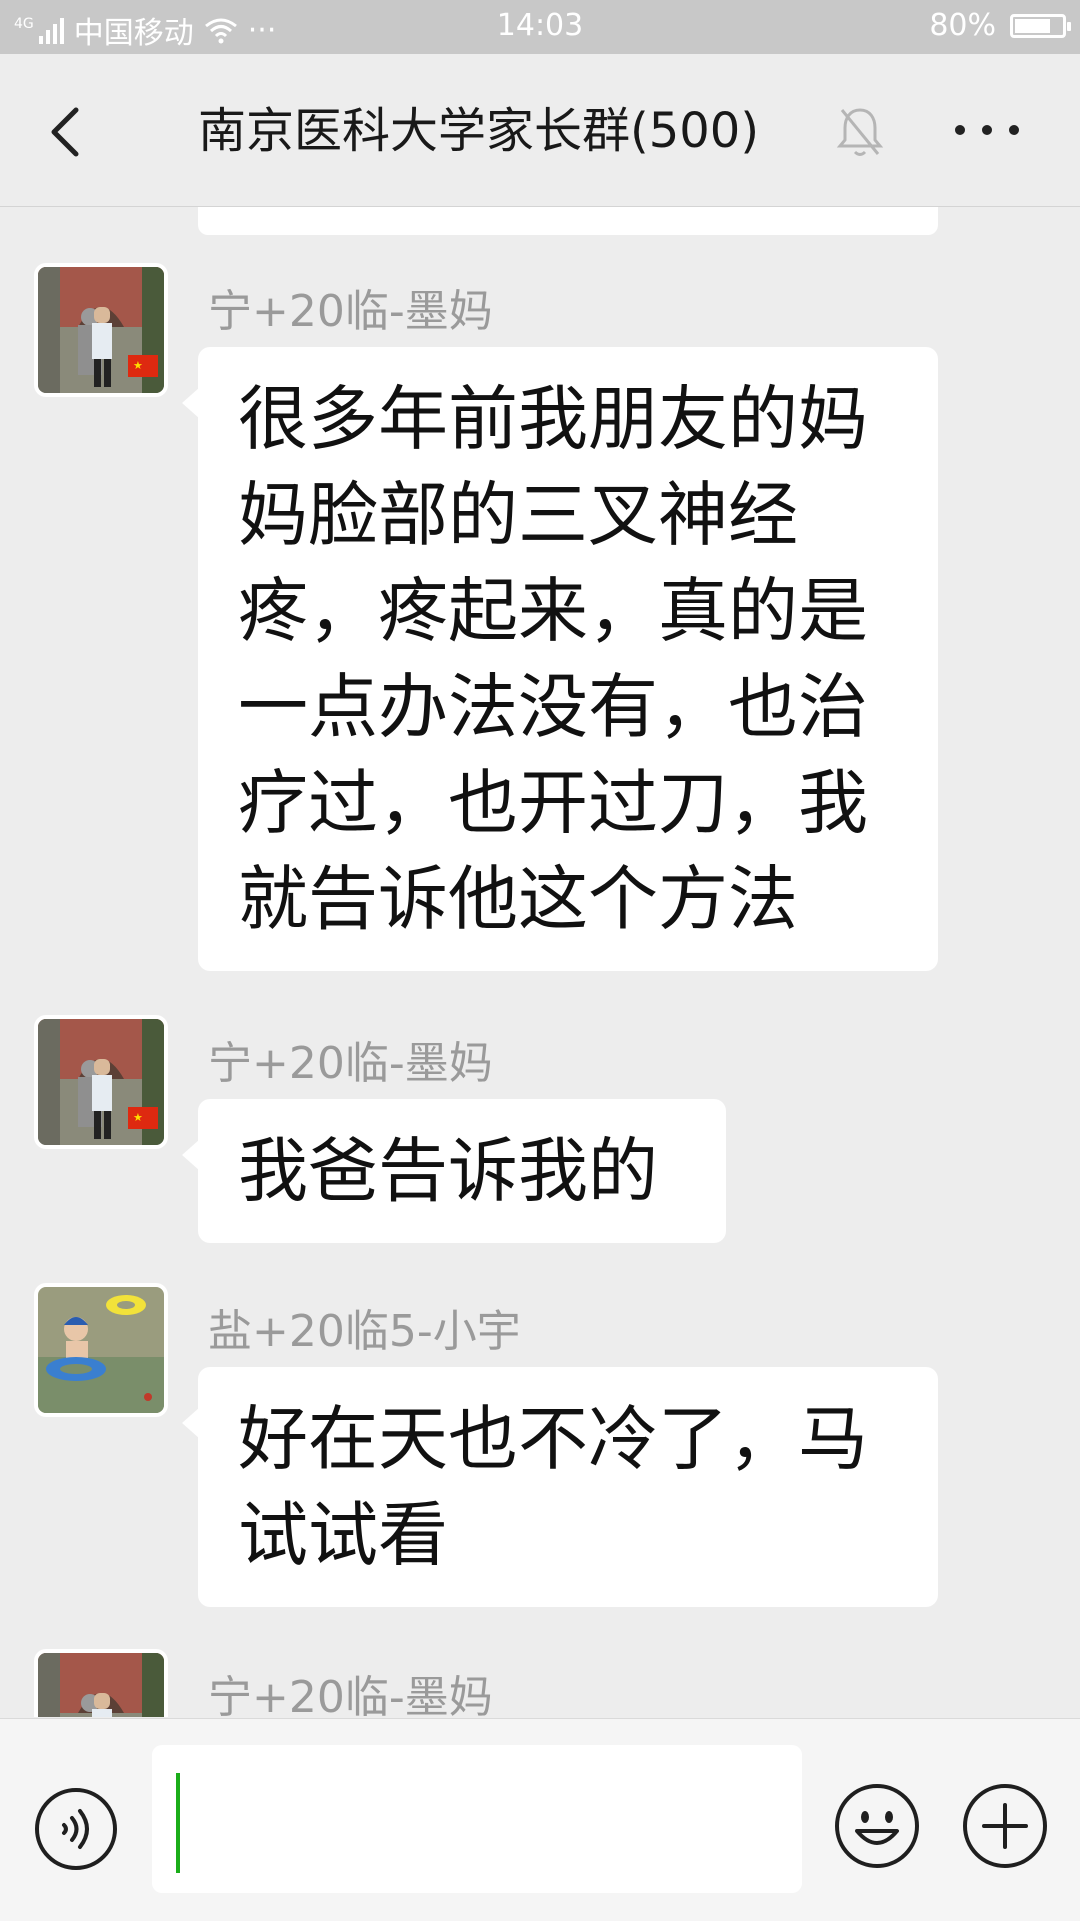 This screenshot has width=1080, height=1921. Describe the element at coordinates (987, 130) in the screenshot. I see `more-button` at that location.